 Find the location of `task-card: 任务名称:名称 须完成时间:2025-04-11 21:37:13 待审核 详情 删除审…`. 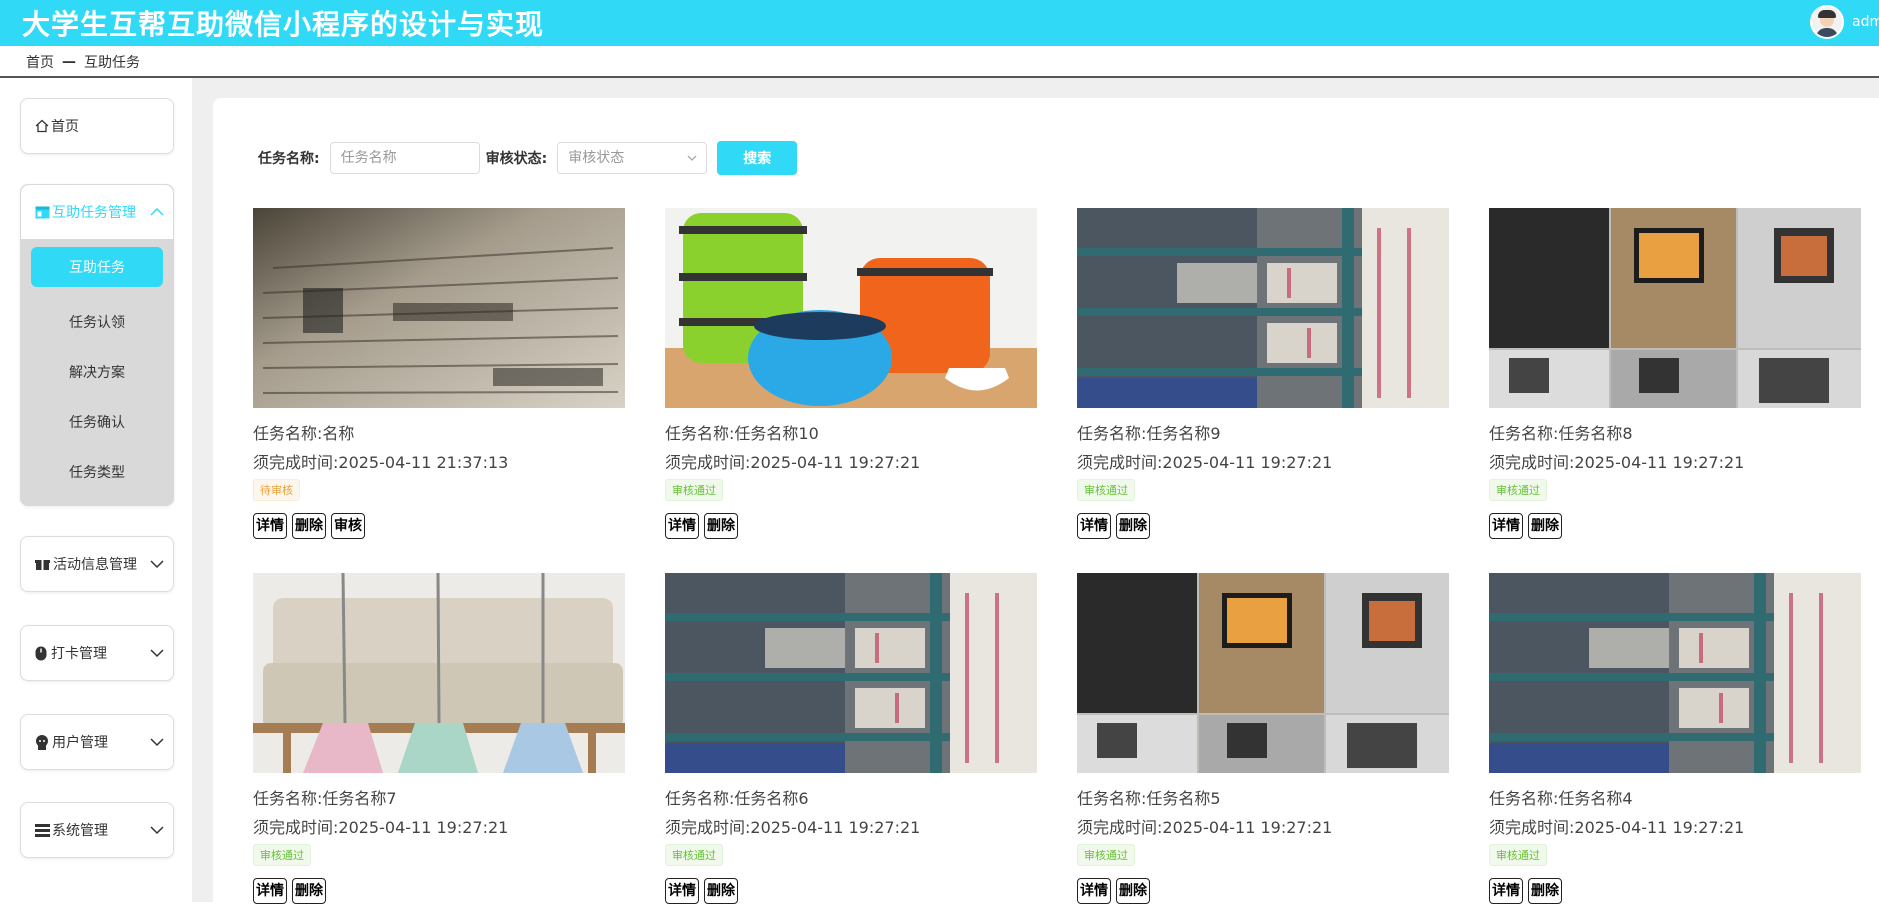

task-card: 任务名称:名称 须完成时间:2025-04-11 21:37:13 待审核 详情 删除审… is located at coordinates (439, 373).